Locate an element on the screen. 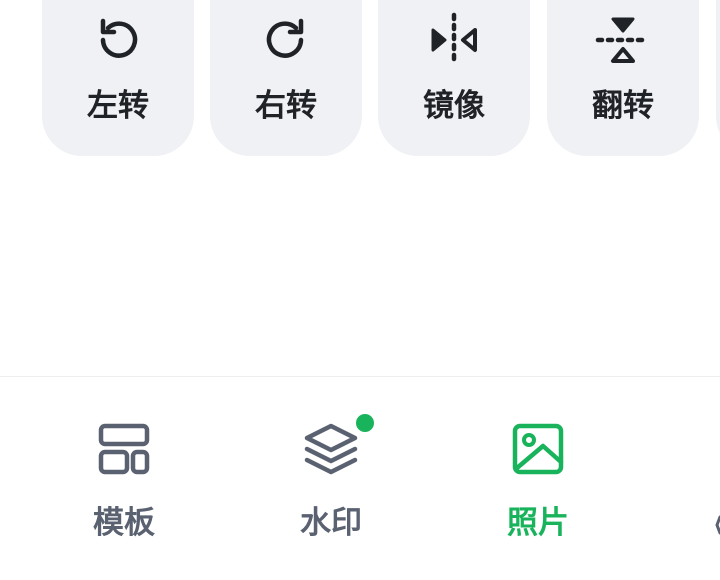  nav-label-watermark: 水印 is located at coordinates (331, 523).